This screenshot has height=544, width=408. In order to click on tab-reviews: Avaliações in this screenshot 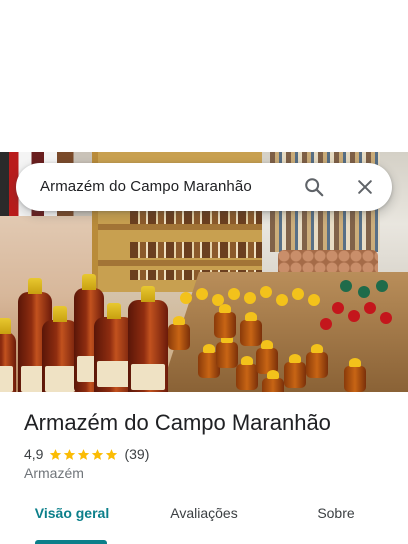, I will do `click(204, 522)`.